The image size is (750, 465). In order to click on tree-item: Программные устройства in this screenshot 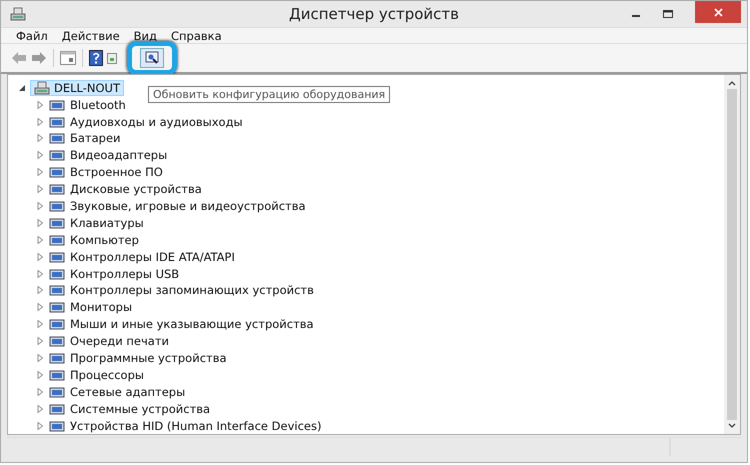, I will do `click(148, 357)`.